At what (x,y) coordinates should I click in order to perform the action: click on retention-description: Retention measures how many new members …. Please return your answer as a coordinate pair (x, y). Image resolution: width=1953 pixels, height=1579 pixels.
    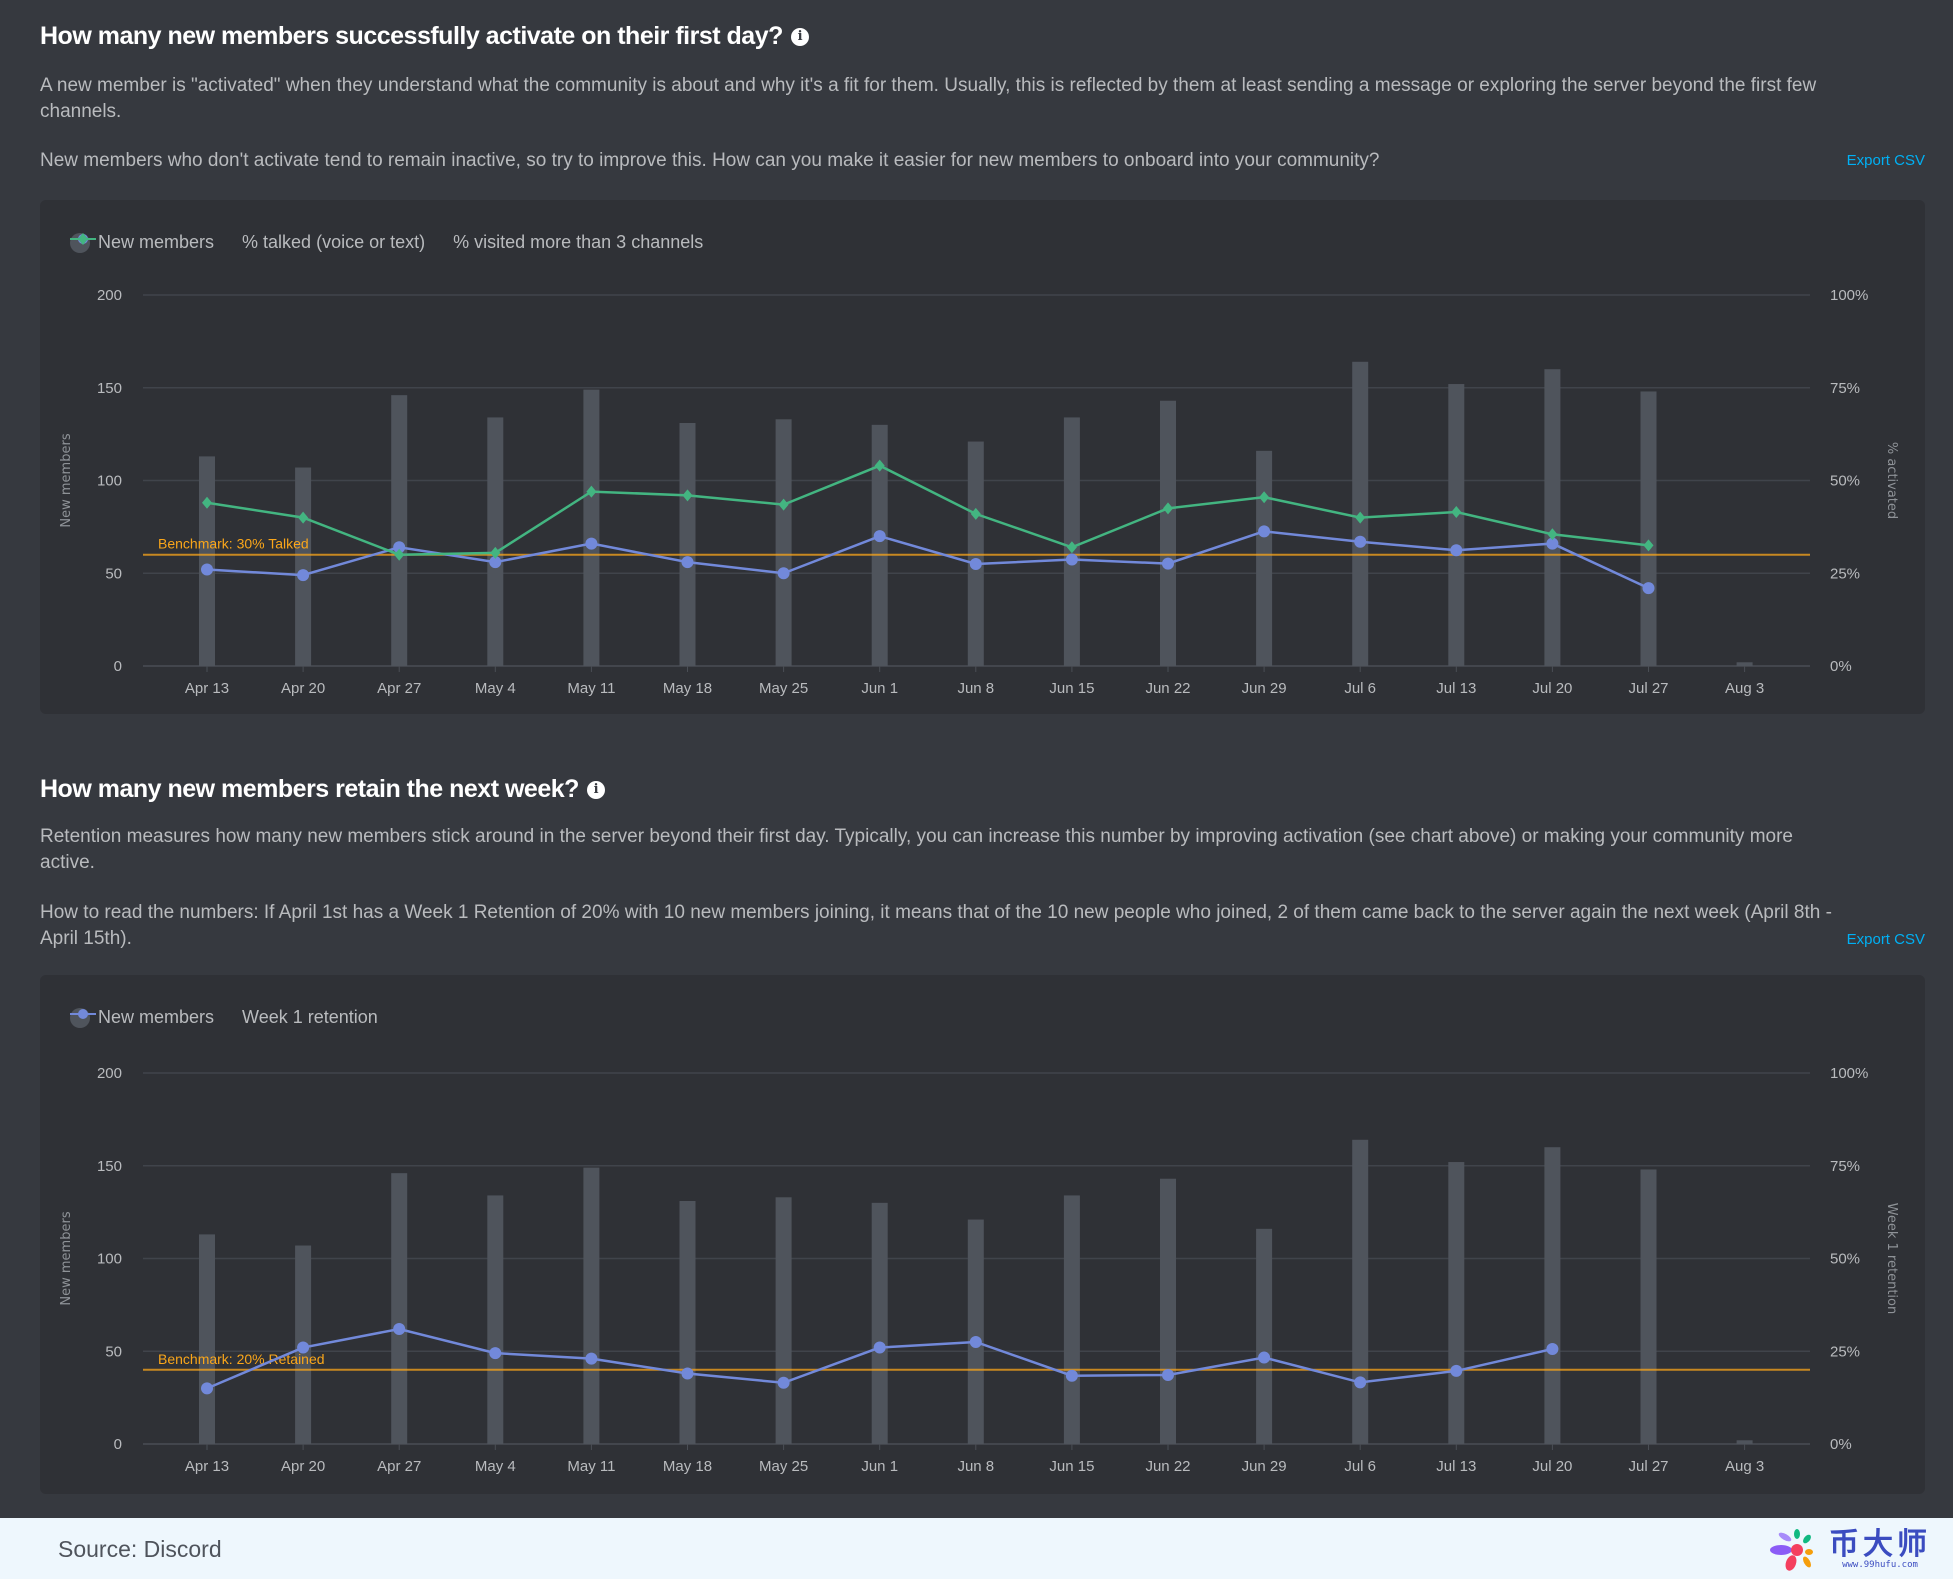
    Looking at the image, I should click on (917, 849).